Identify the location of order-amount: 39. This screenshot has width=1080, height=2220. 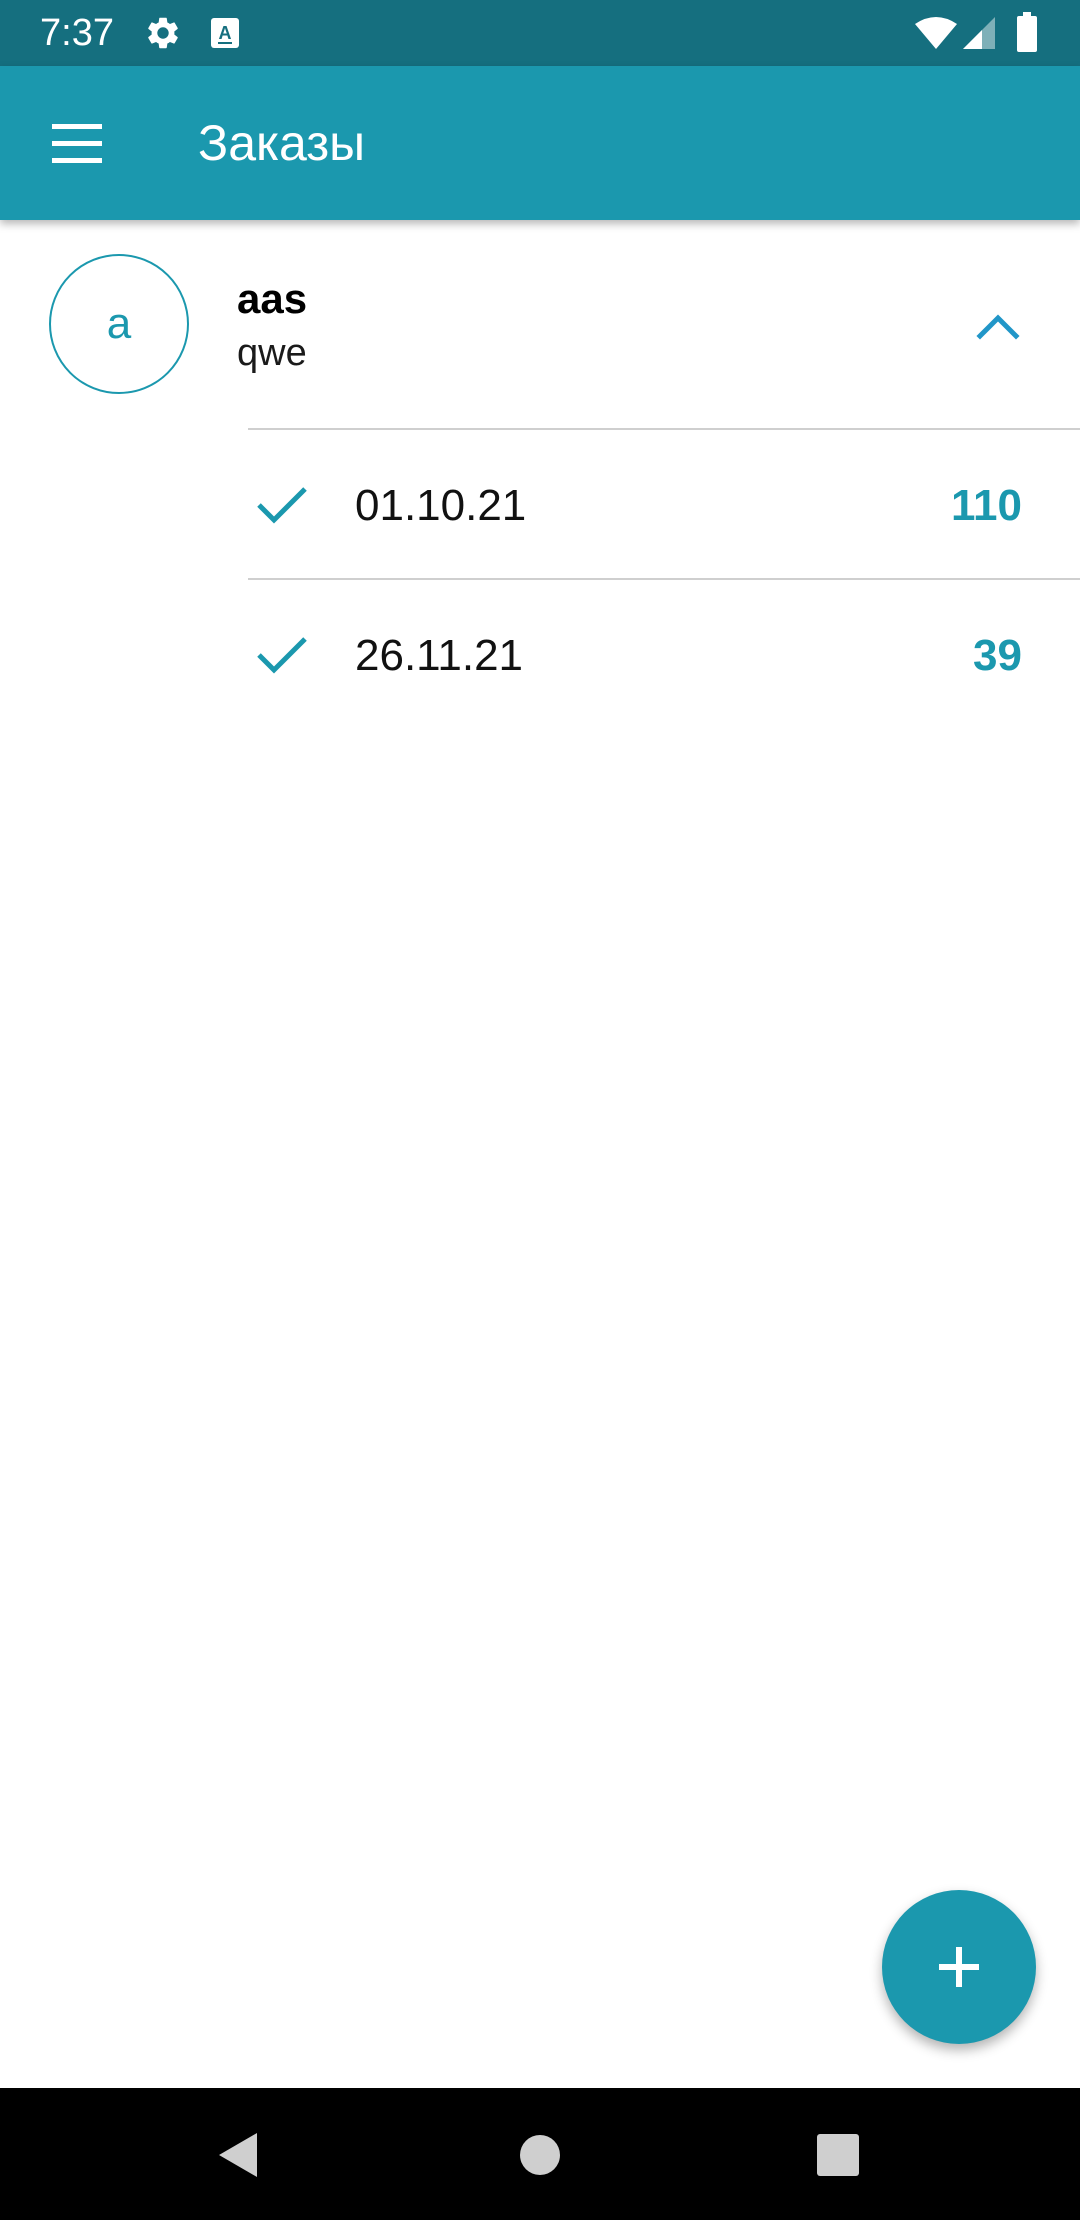
(997, 655).